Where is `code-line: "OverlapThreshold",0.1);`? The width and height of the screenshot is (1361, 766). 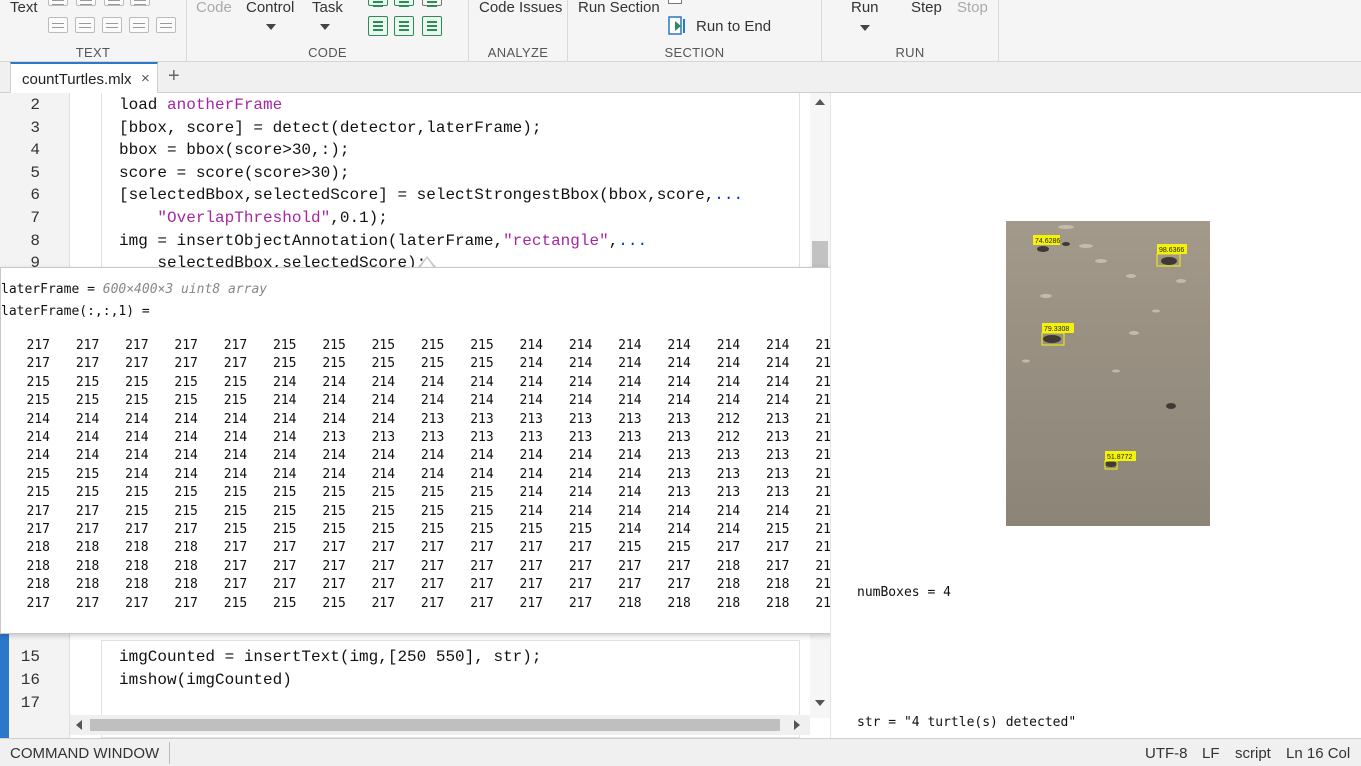
code-line: "OverlapThreshold",0.1); is located at coordinates (253, 218).